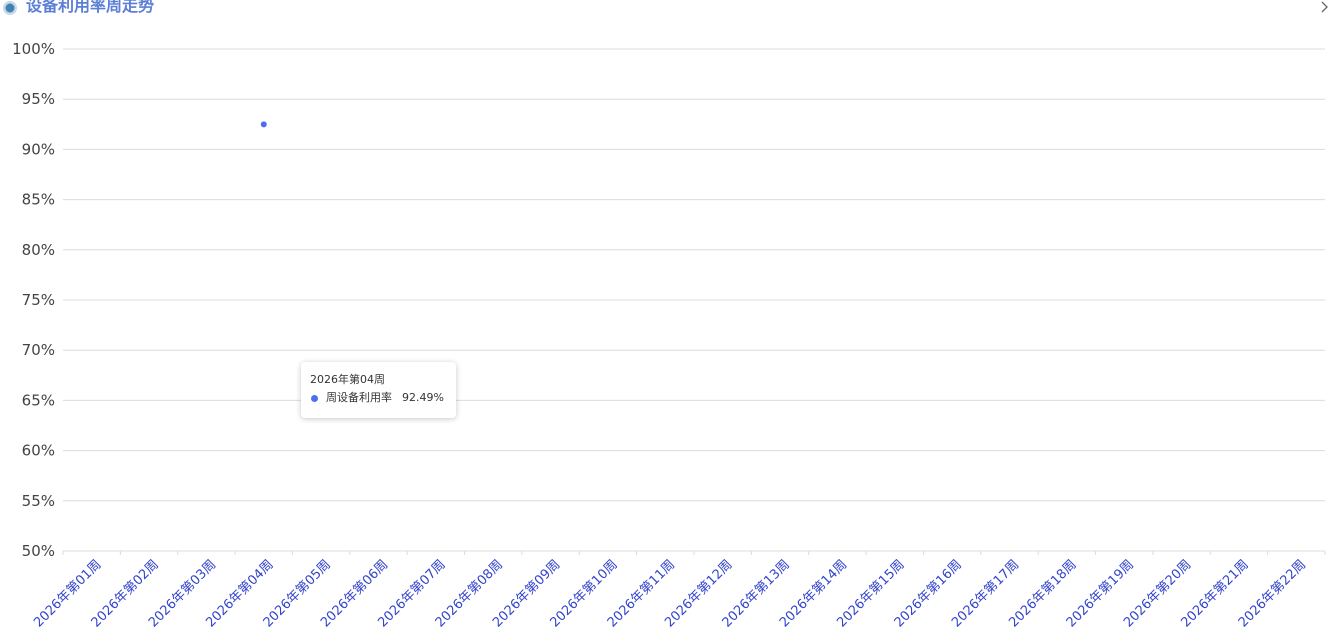 Image resolution: width=1329 pixels, height=639 pixels. What do you see at coordinates (38, 200) in the screenshot?
I see `y-tick-label: 85%` at bounding box center [38, 200].